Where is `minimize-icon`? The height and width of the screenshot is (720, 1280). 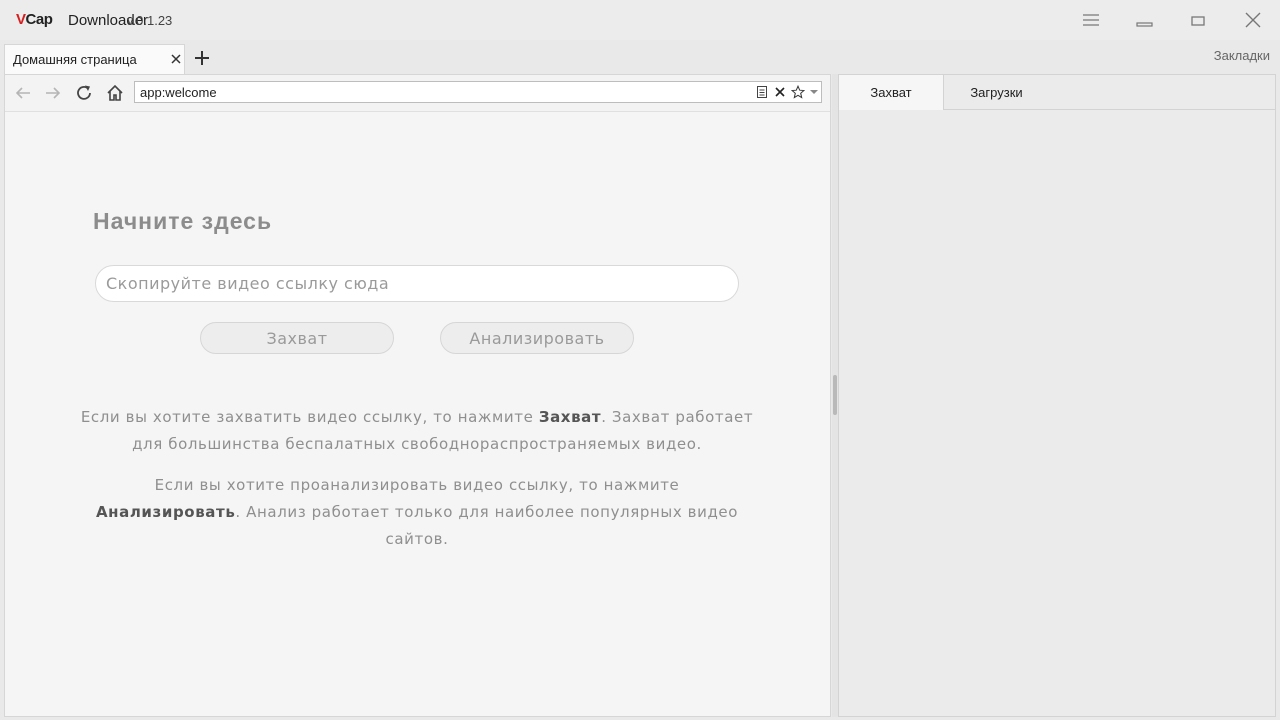
minimize-icon is located at coordinates (1144, 24).